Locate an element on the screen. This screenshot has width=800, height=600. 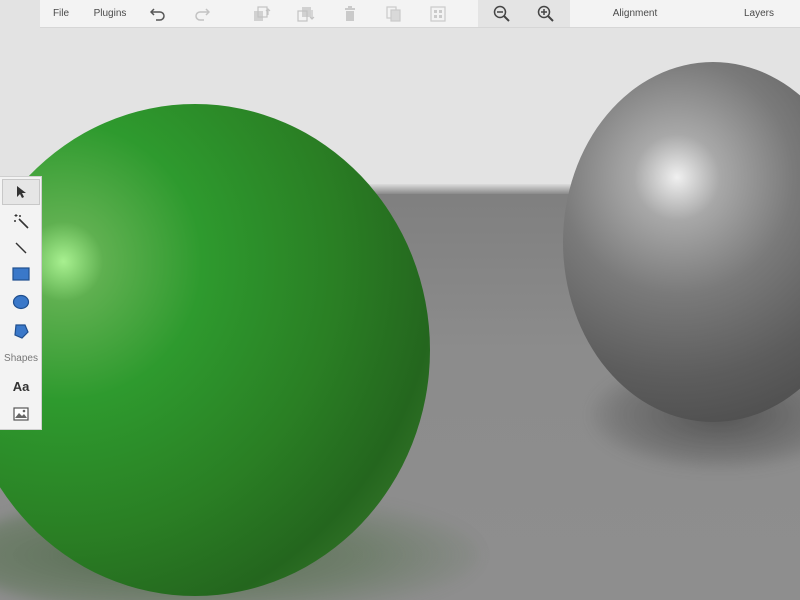
shapes-section-label: Shapes is located at coordinates (21, 358).